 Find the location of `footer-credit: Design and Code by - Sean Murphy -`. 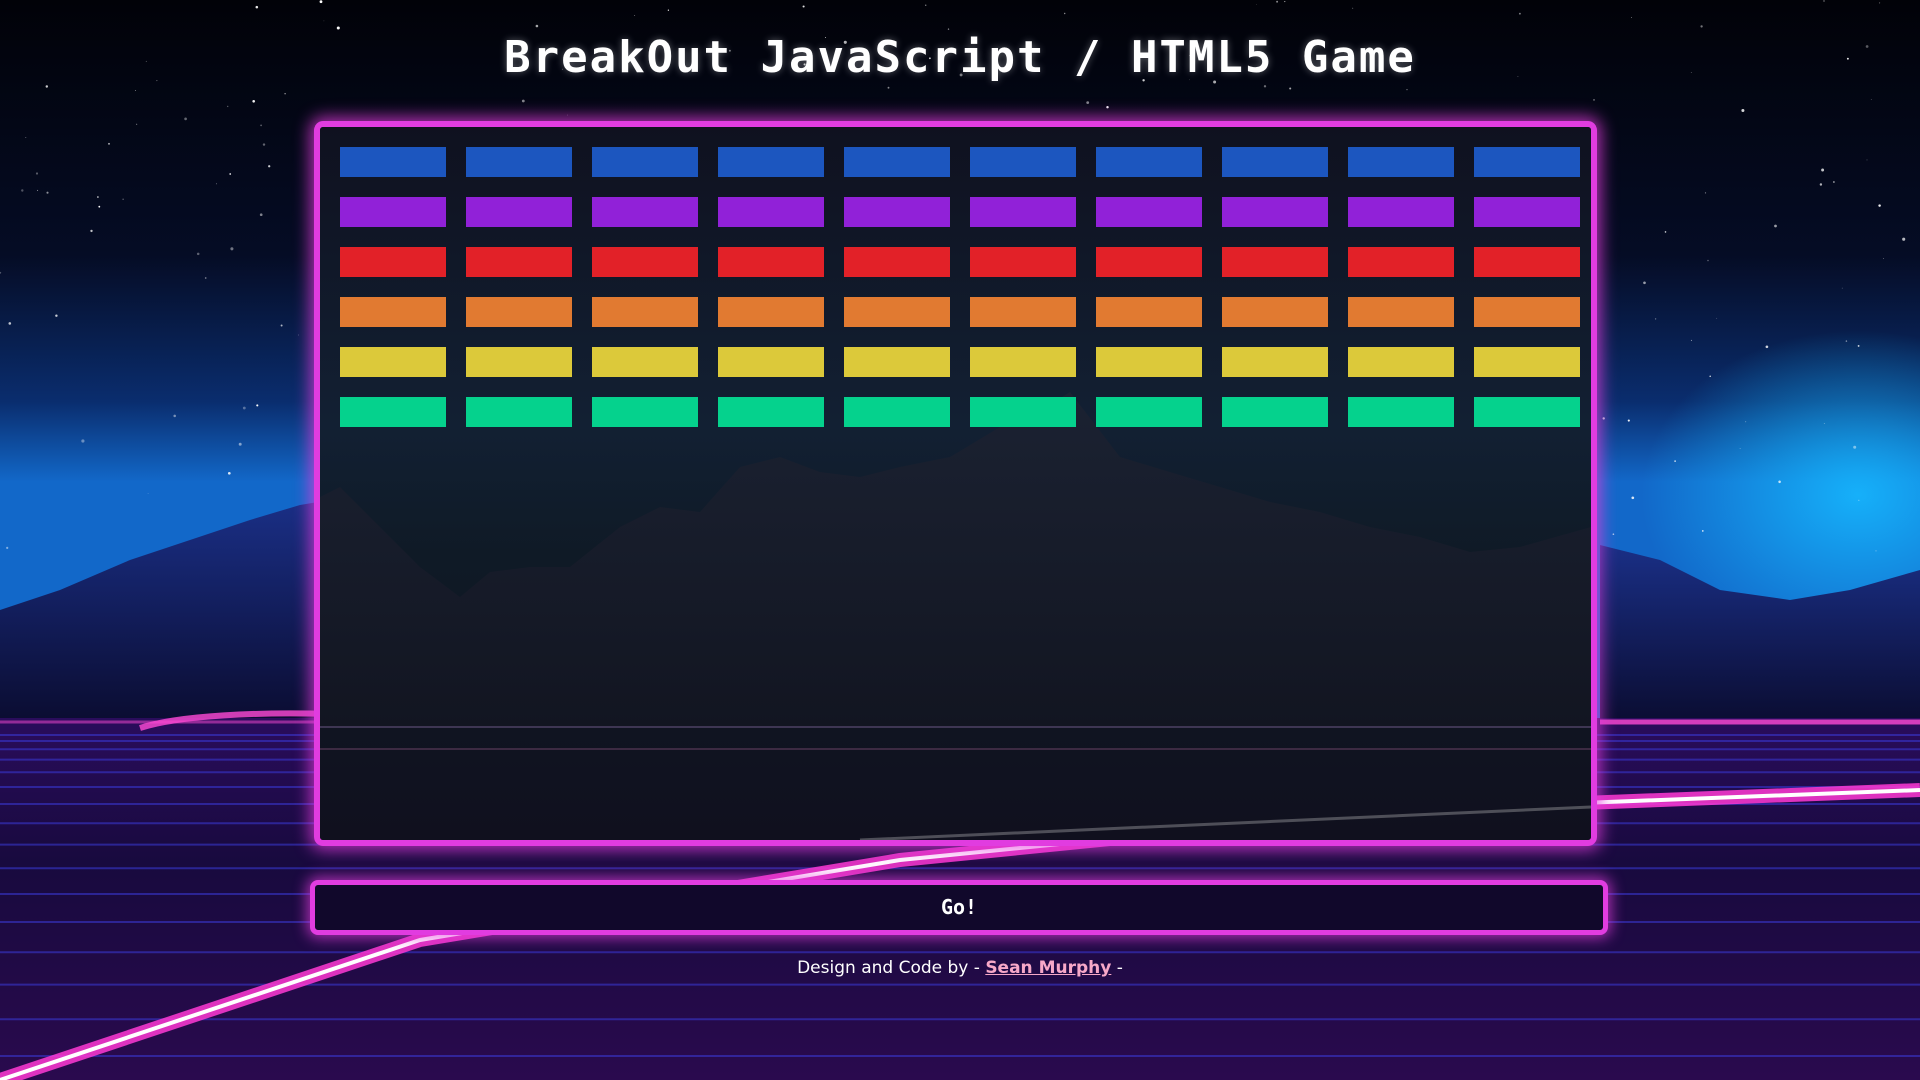

footer-credit: Design and Code by - Sean Murphy - is located at coordinates (960, 968).